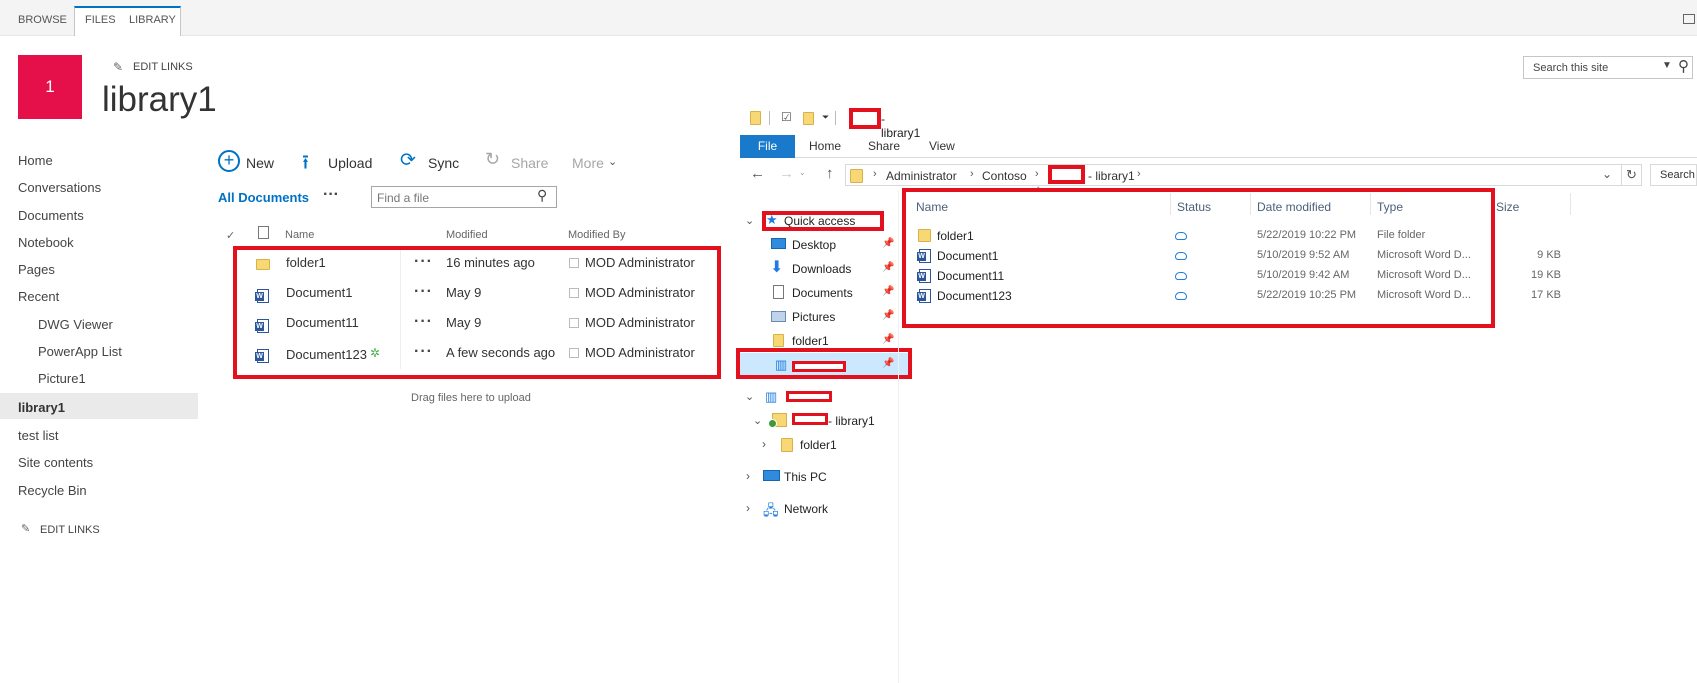 The image size is (1697, 683). I want to click on nav-pages: Pages, so click(36, 269).